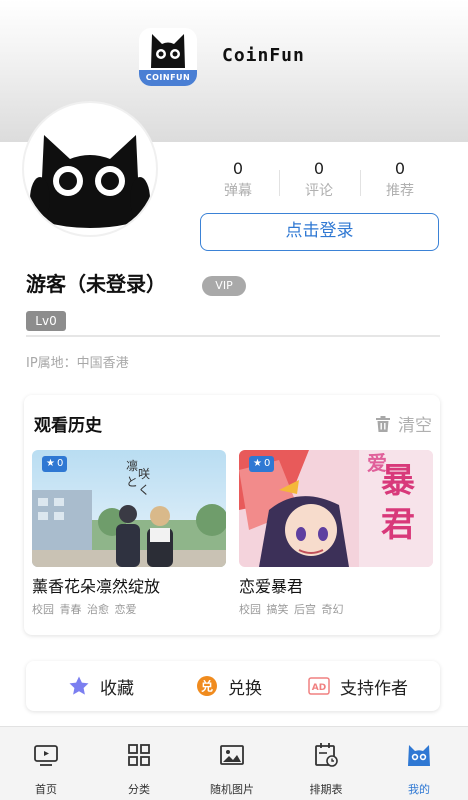 This screenshot has height=800, width=468. I want to click on tab-schedule: 排期表, so click(326, 763).